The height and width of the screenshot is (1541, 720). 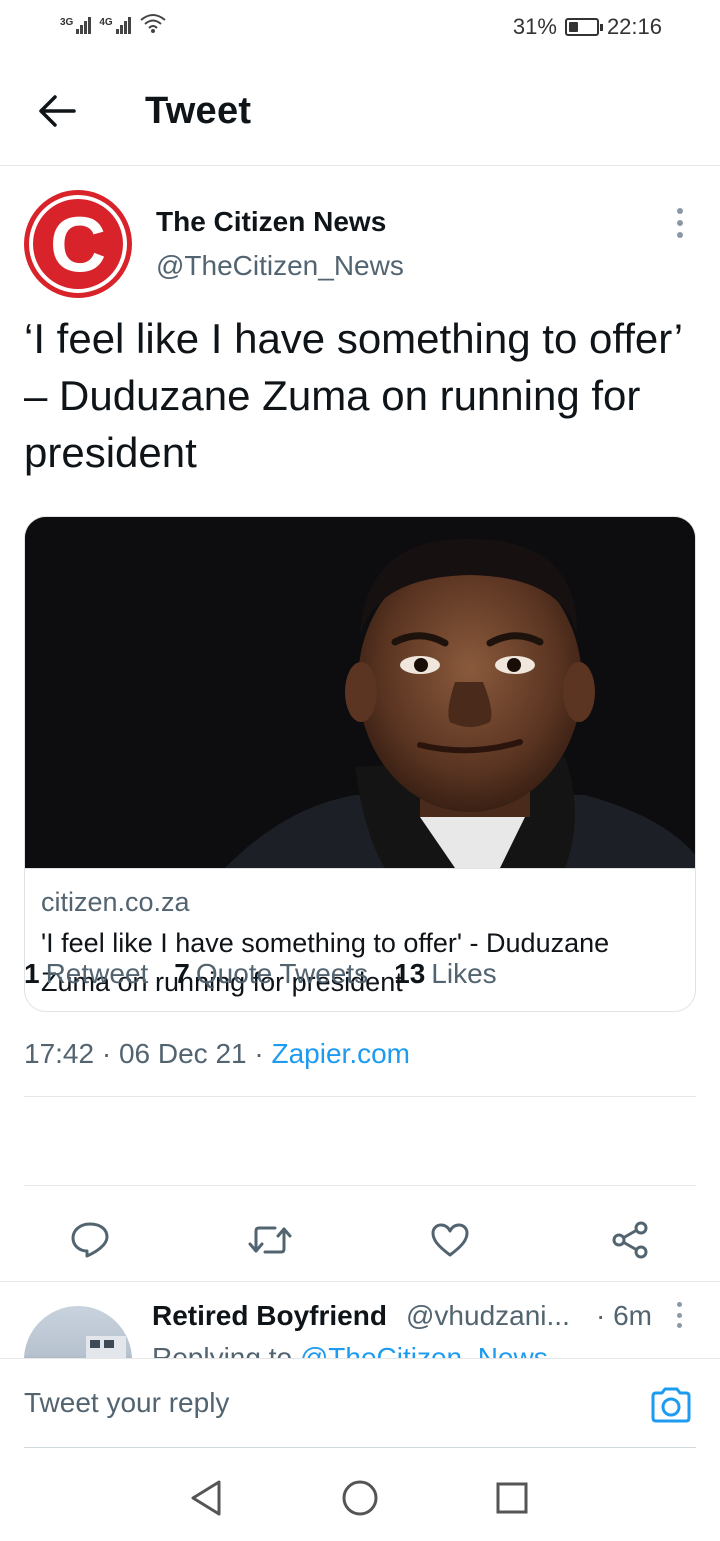 I want to click on author-name: The Citizen News, so click(x=271, y=222).